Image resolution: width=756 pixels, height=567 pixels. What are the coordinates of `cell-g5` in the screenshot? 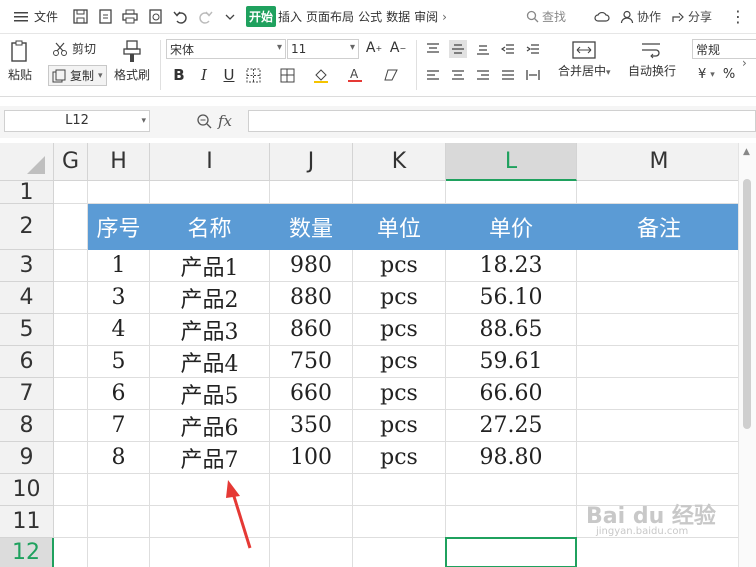 It's located at (71, 330).